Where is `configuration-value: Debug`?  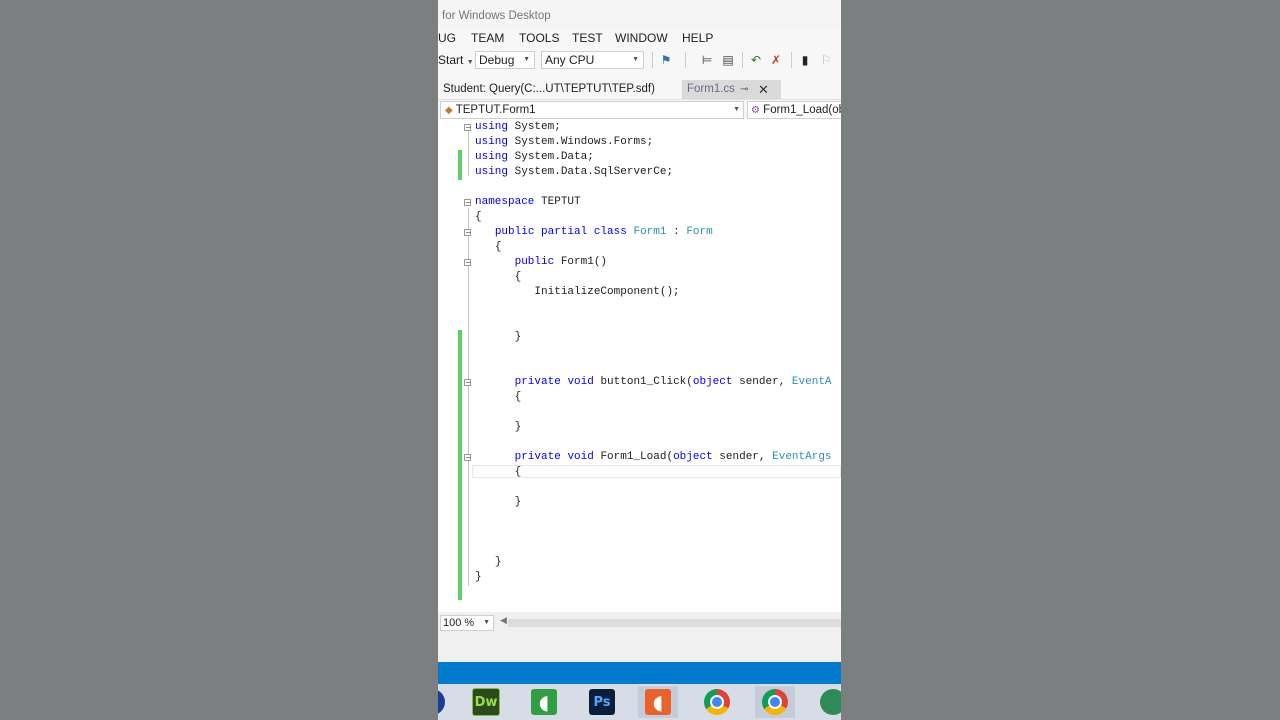 configuration-value: Debug is located at coordinates (497, 60).